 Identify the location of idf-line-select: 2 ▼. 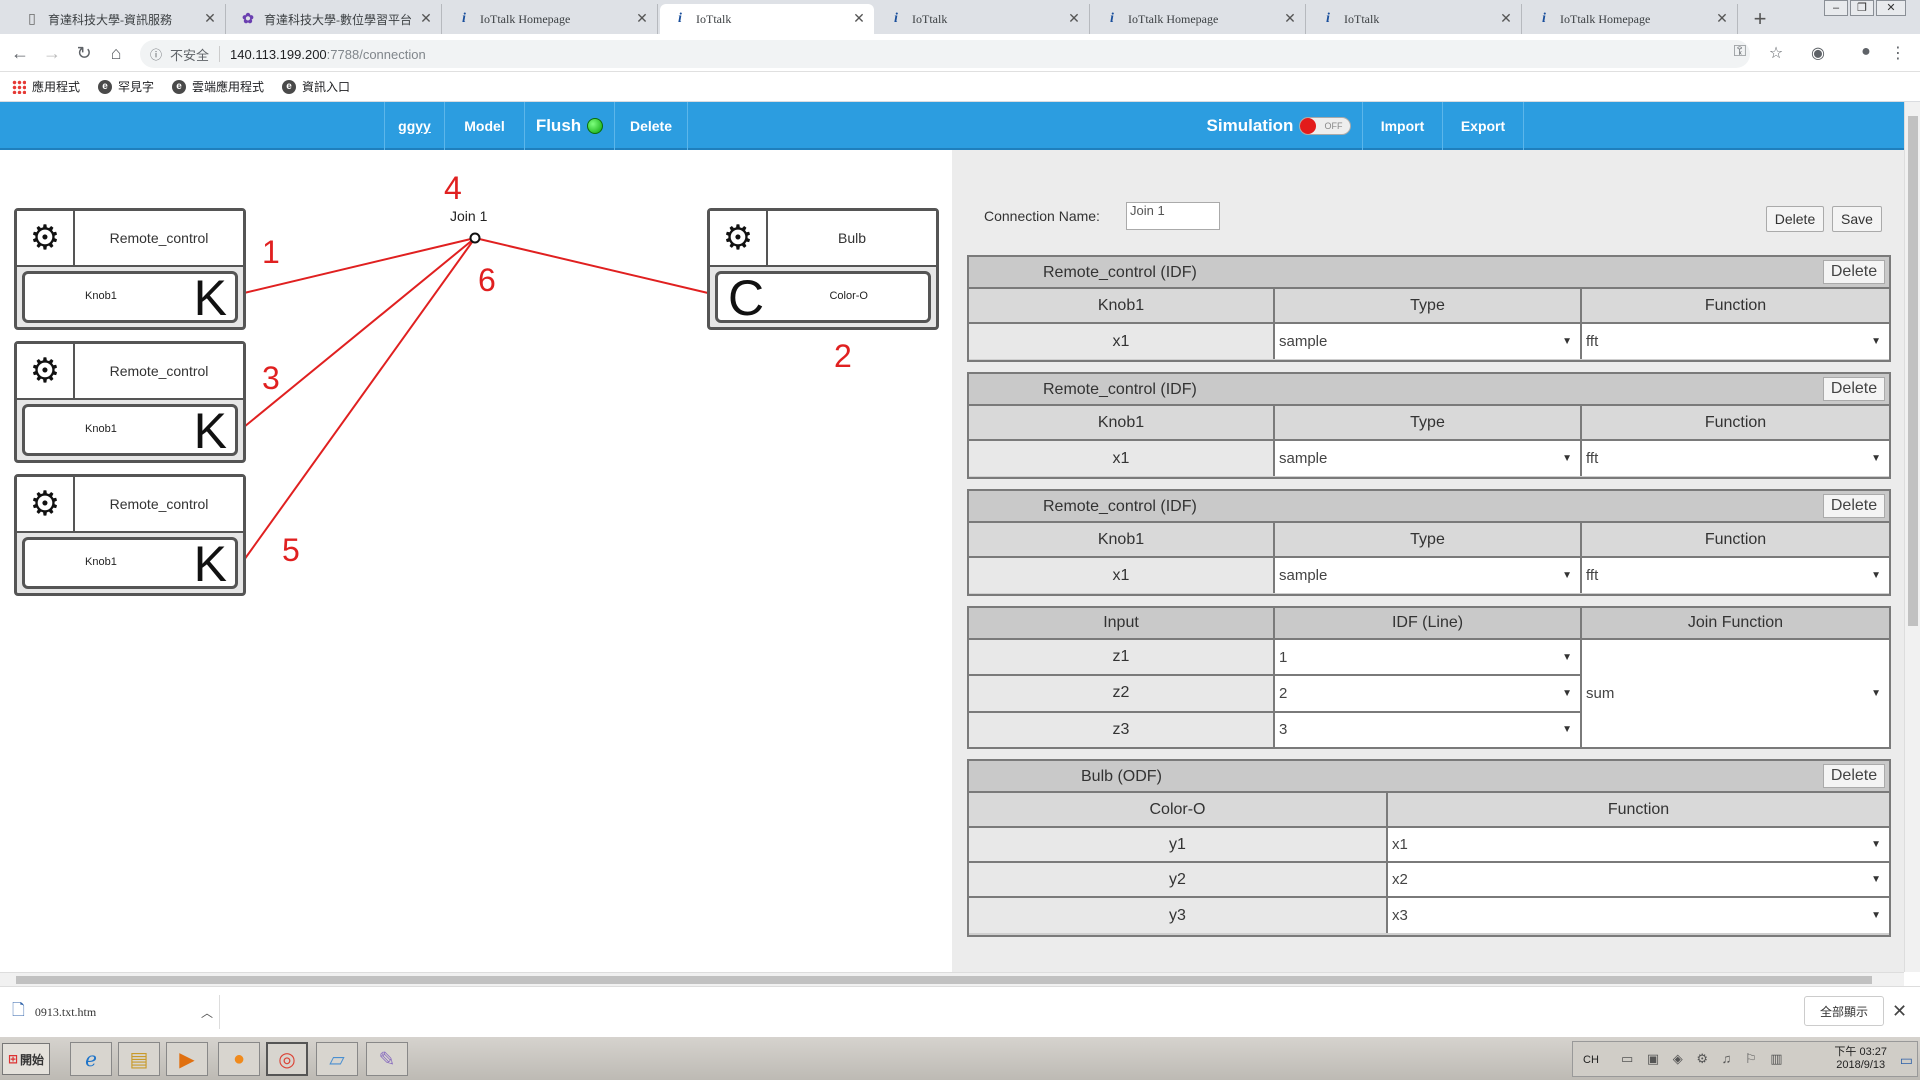
(1427, 693).